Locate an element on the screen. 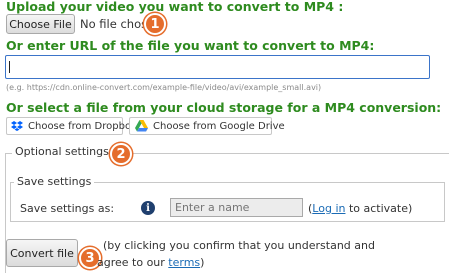  save-settings-legend: Save settings is located at coordinates (54, 181).